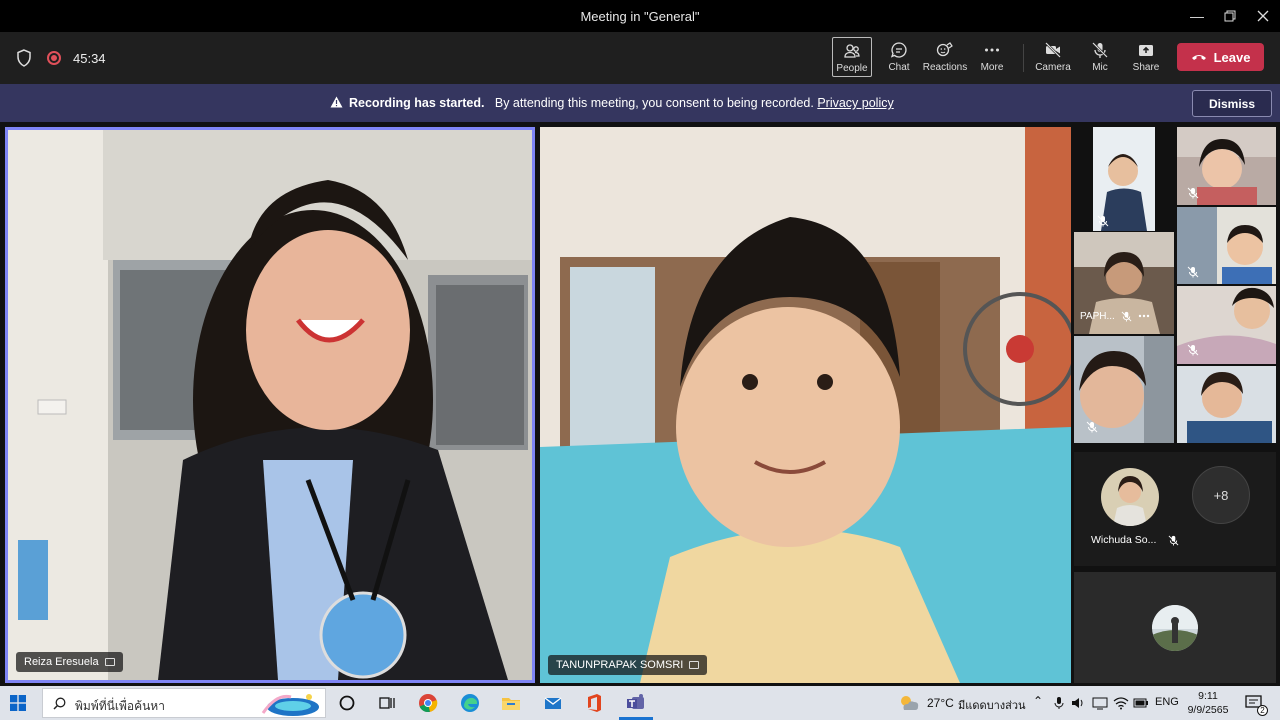 Image resolution: width=1280 pixels, height=720 pixels. What do you see at coordinates (120, 706) in the screenshot?
I see `search-placeholder: พิมพ์ที่นี่เพื่อค้นหา` at bounding box center [120, 706].